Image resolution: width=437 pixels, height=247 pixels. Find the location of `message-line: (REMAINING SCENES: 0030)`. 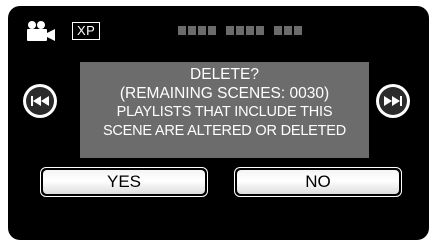

message-line: (REMAINING SCENES: 0030) is located at coordinates (224, 93).